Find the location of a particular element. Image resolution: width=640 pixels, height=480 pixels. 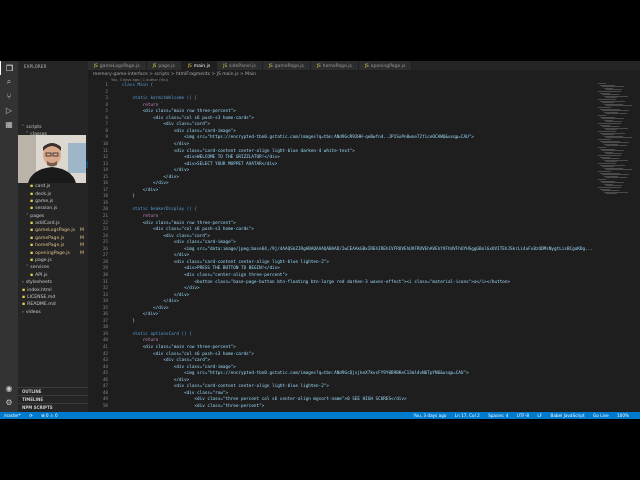

run-debug-icon: ▷ is located at coordinates (9, 110).